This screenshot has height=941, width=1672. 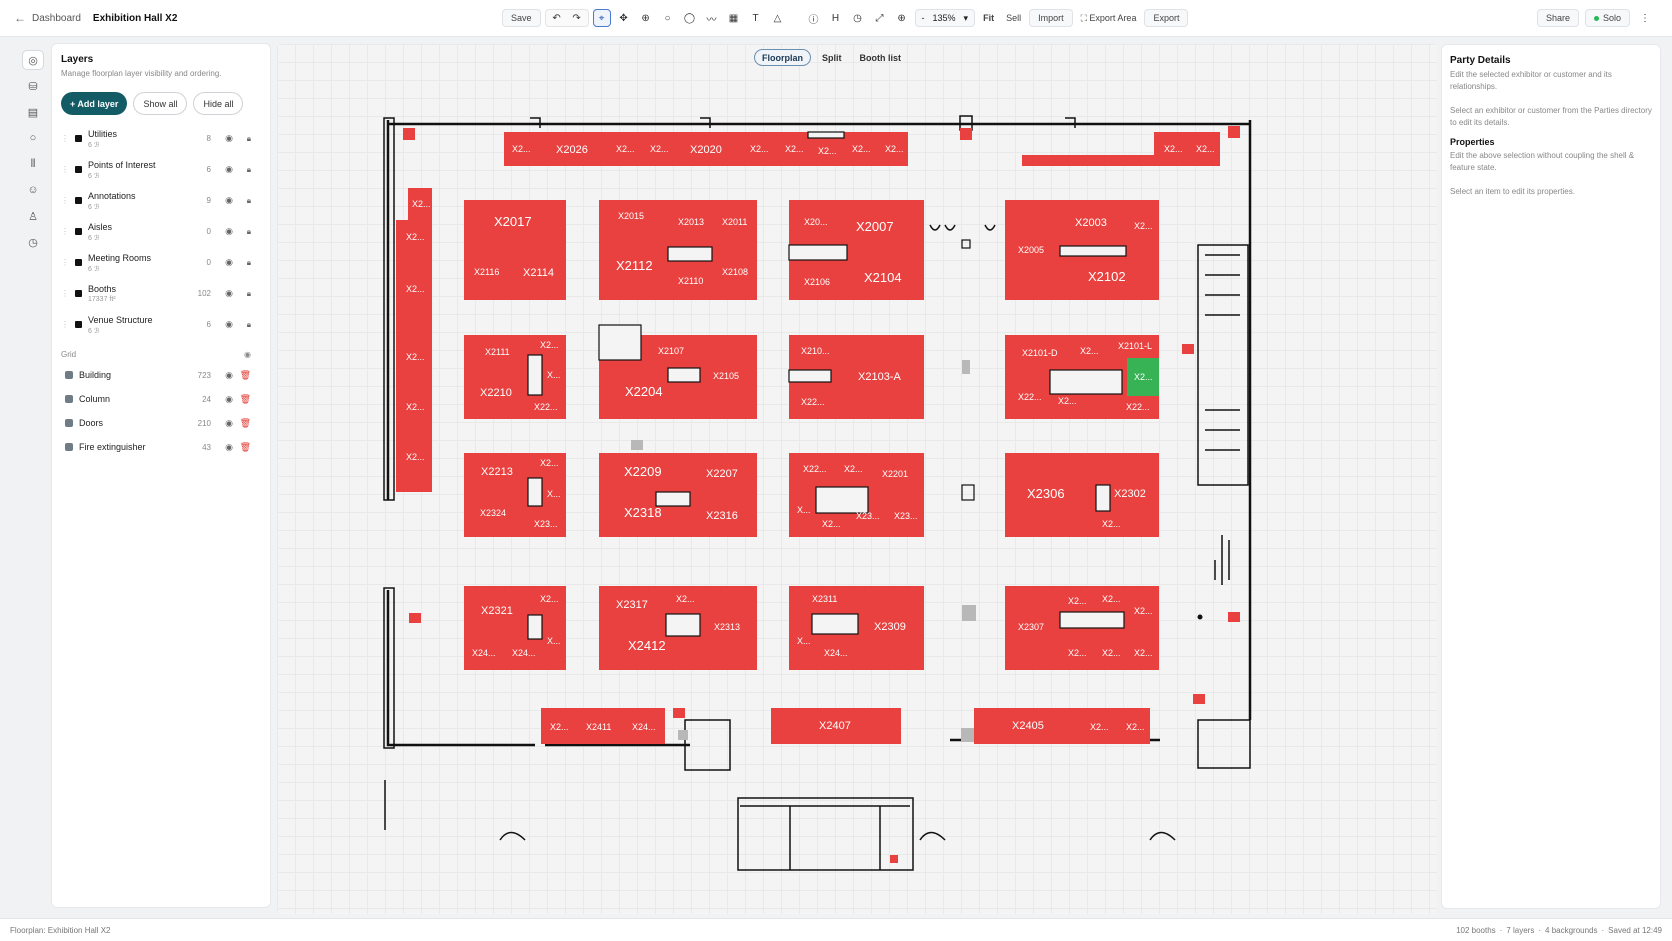 I want to click on layers-icon: ◎, so click(x=33, y=60).